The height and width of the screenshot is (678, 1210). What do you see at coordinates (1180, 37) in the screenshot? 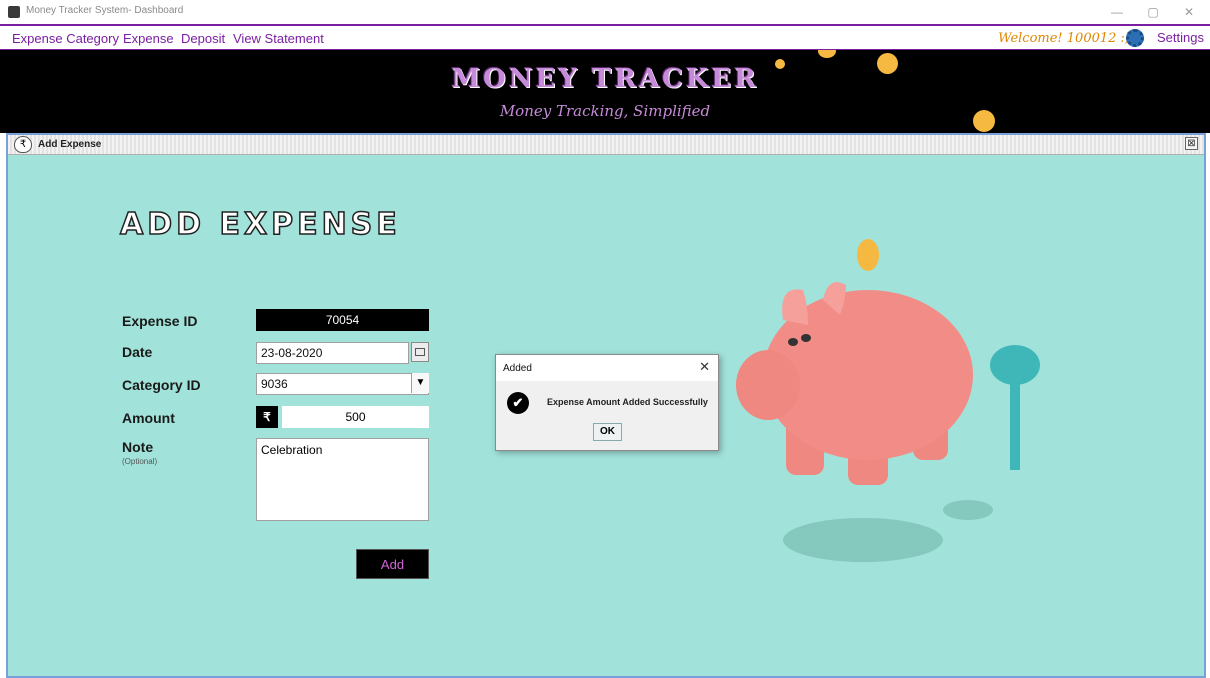
I see `settings-menu: Settings` at bounding box center [1180, 37].